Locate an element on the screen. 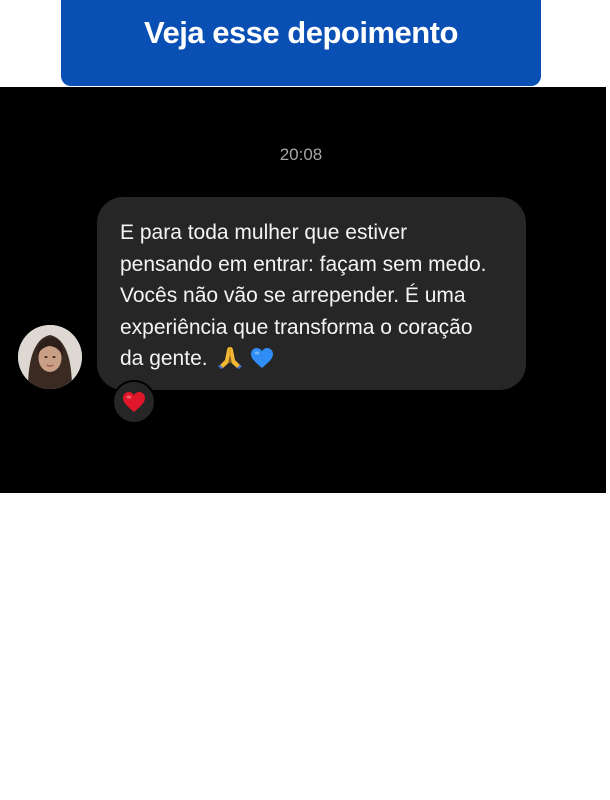  message-line: Vocês não vão se arrepender. É uma is located at coordinates (293, 295).